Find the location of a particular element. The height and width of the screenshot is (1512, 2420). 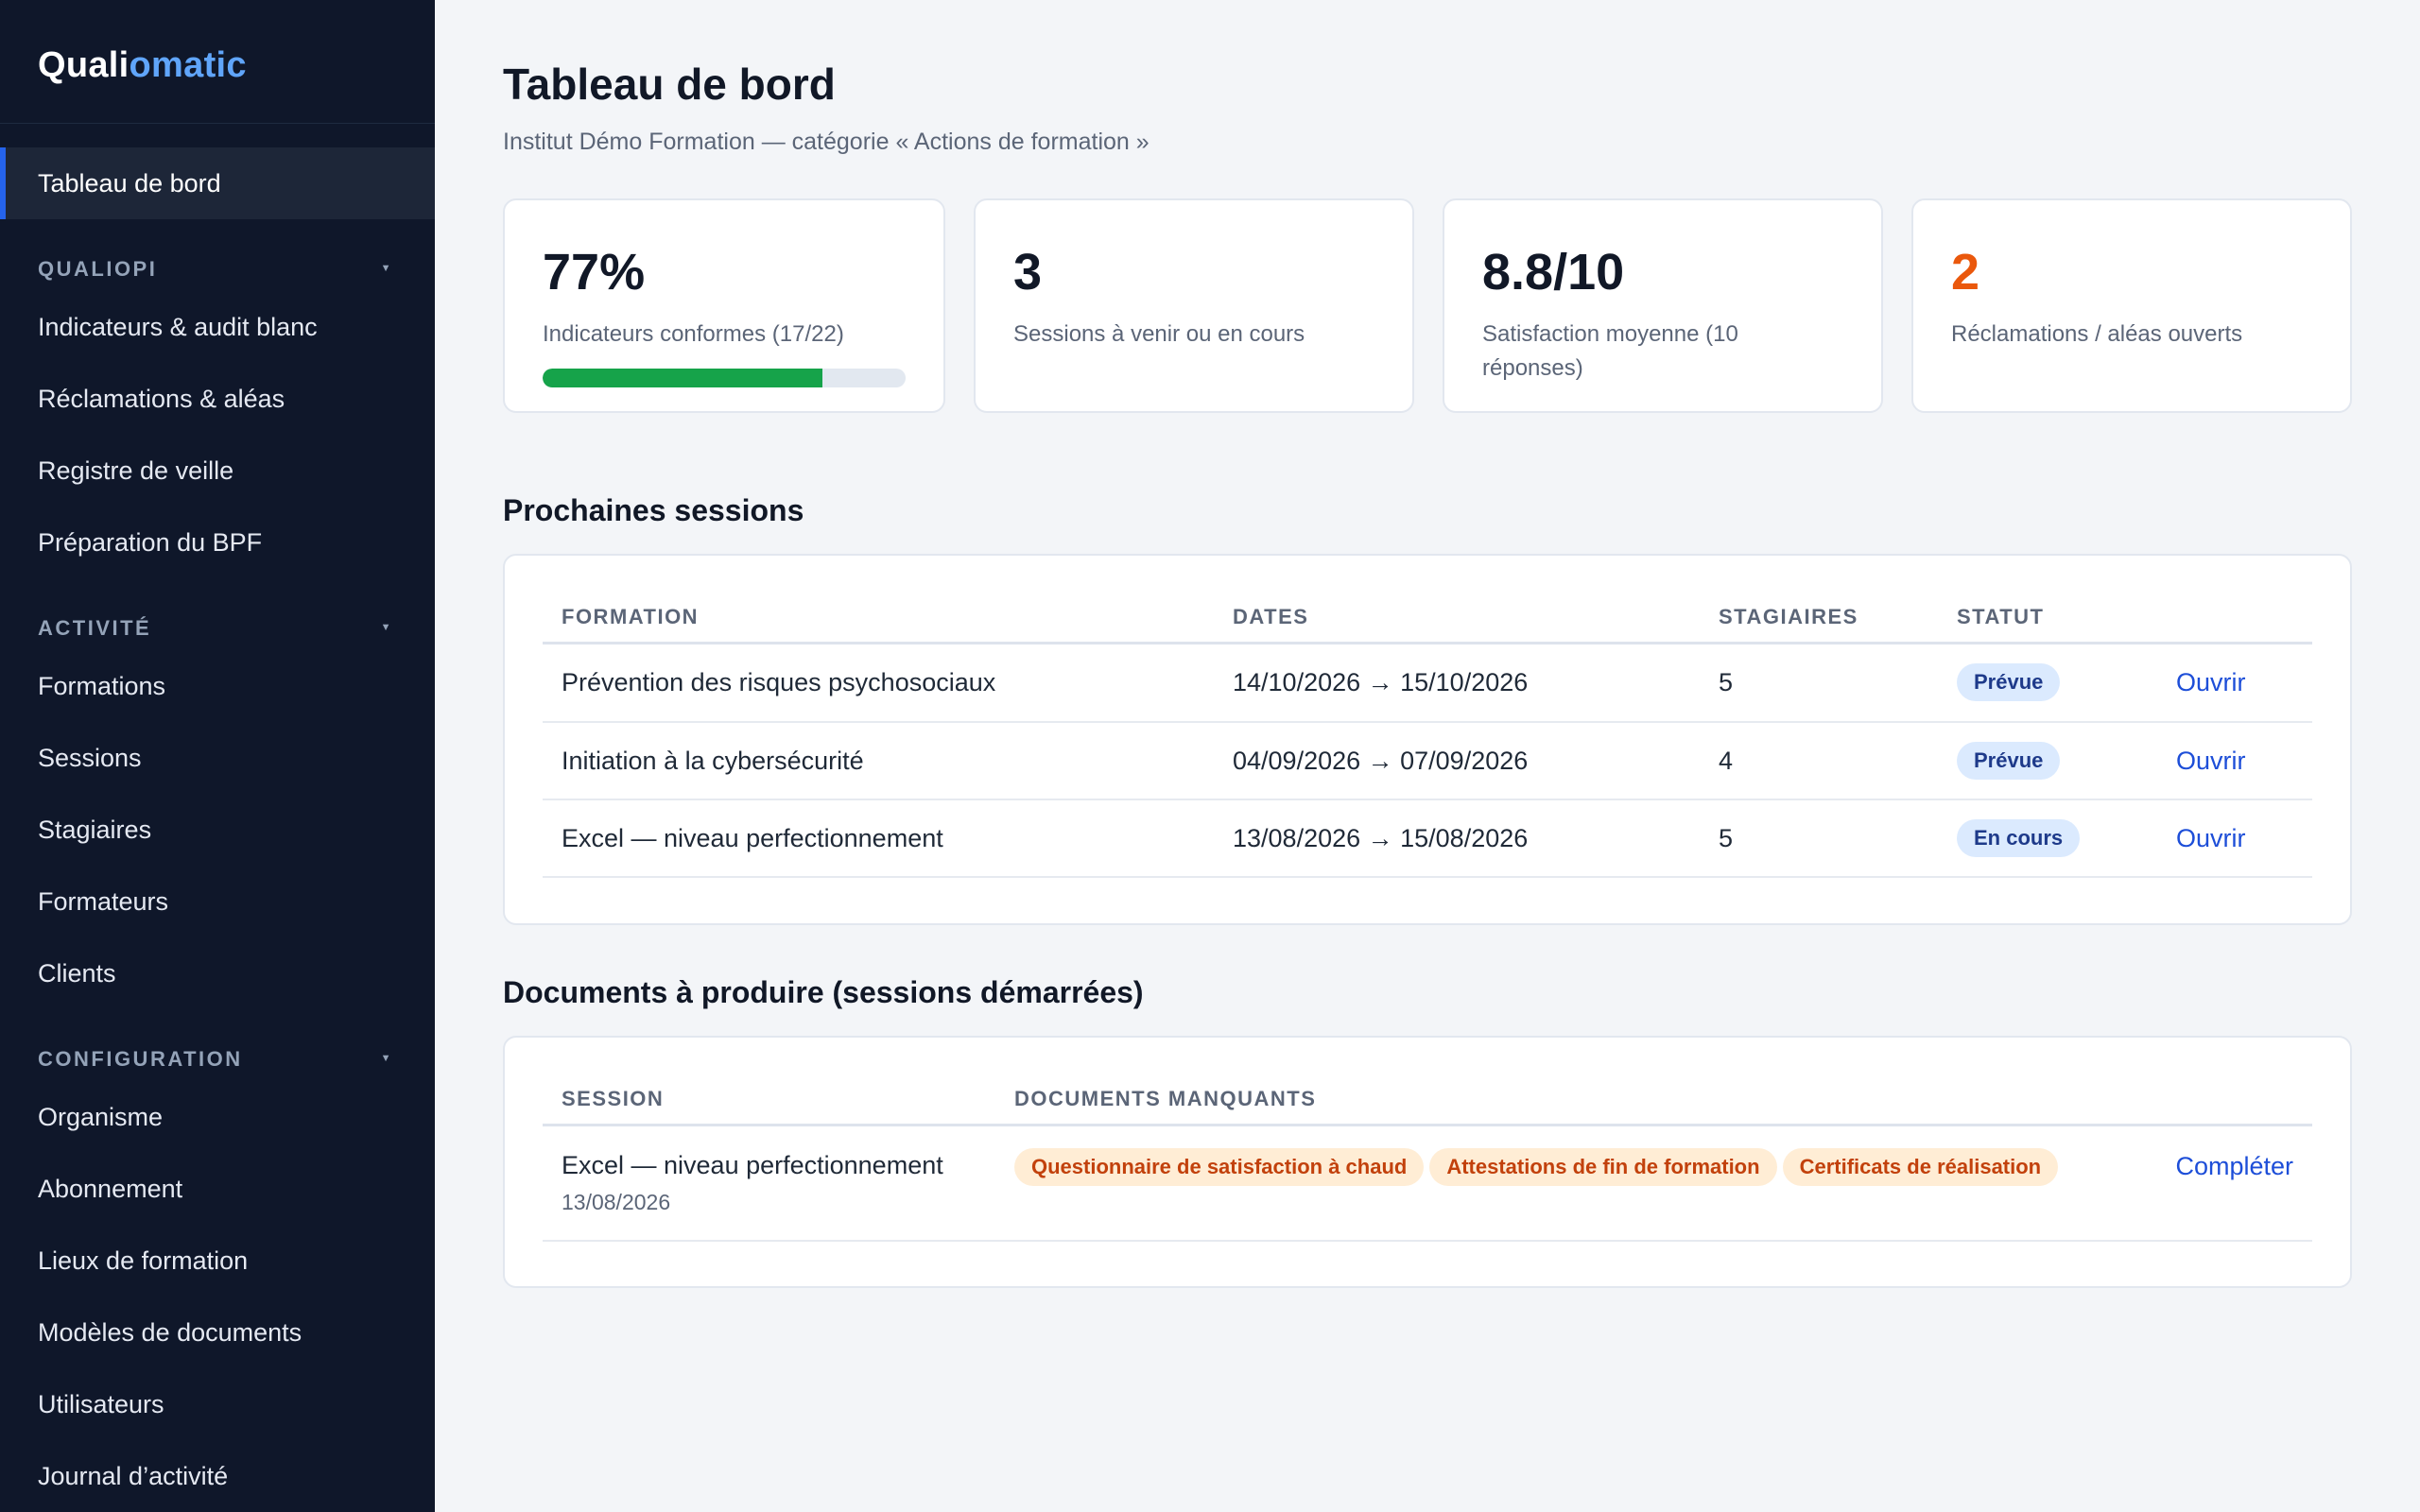

sidebar-item-formations: Formations is located at coordinates (218, 686).